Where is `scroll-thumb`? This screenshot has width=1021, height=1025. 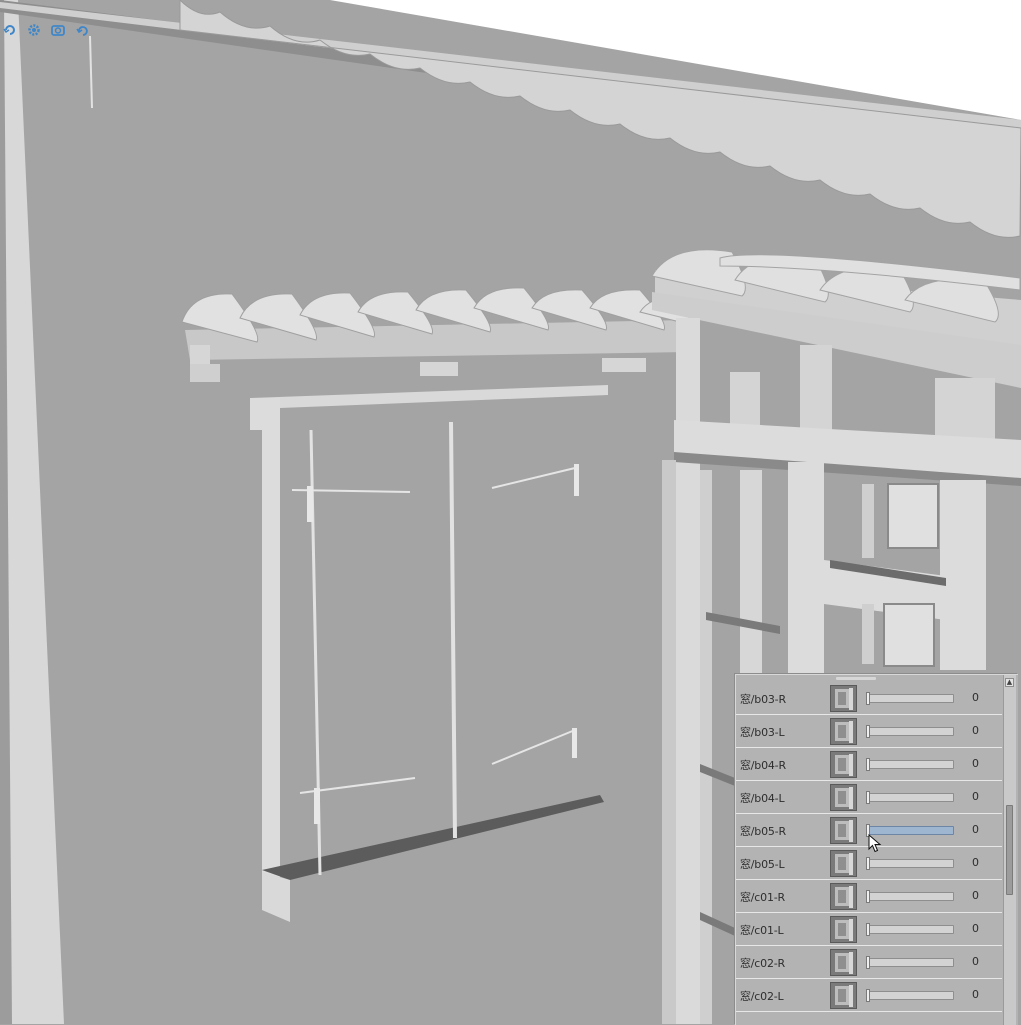 scroll-thumb is located at coordinates (1009, 850).